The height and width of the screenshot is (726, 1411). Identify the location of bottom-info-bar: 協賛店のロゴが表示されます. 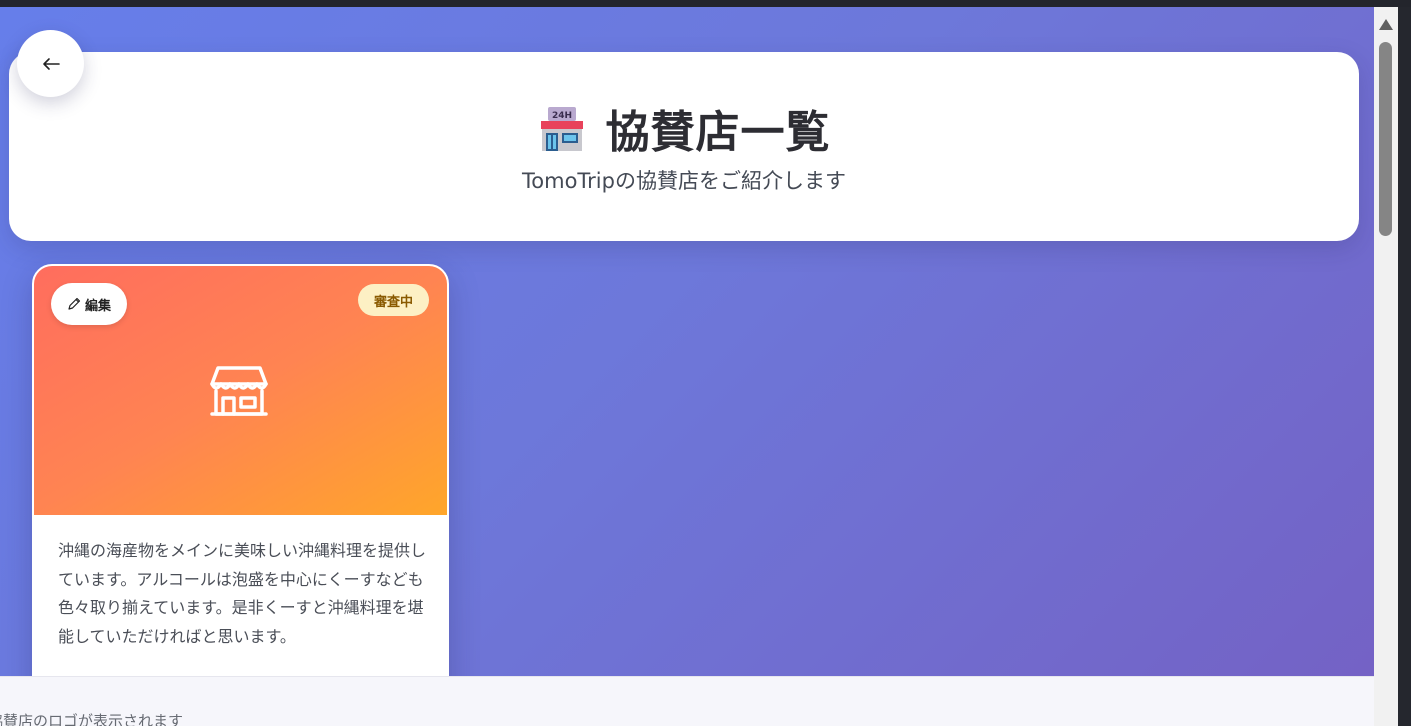
(687, 701).